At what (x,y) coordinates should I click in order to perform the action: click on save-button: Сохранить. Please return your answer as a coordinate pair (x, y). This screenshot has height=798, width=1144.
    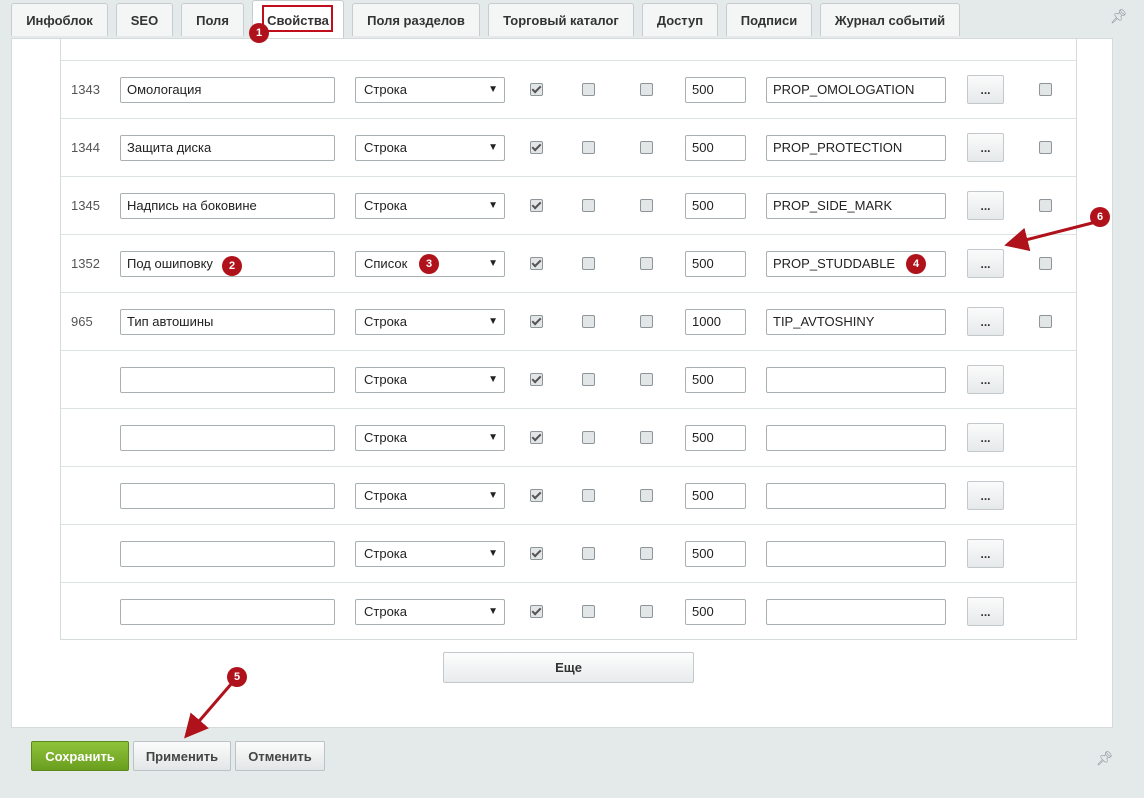
    Looking at the image, I should click on (80, 756).